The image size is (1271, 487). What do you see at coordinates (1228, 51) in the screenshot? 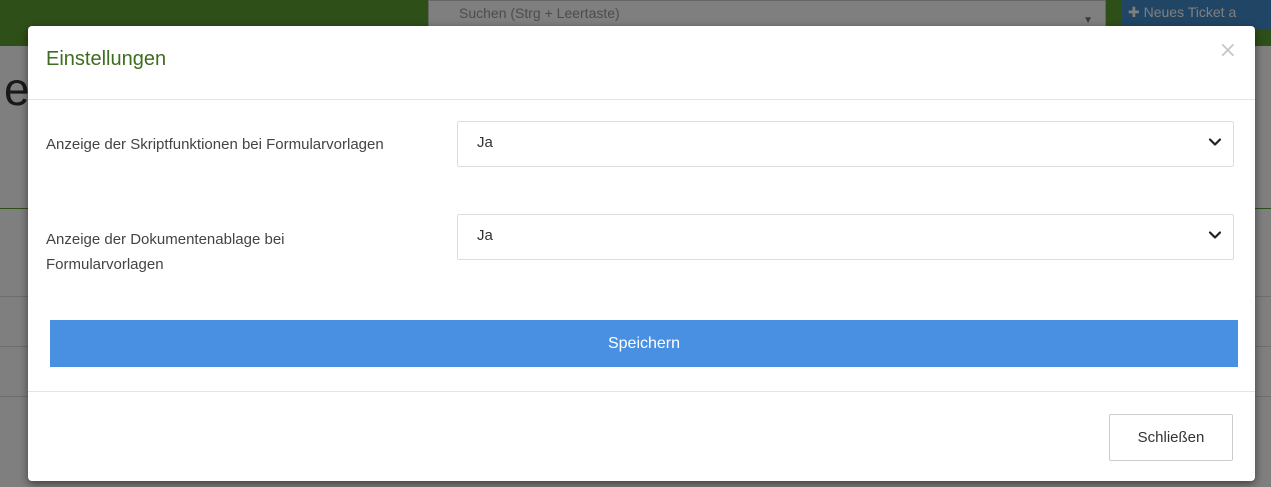
I see `close-icon: ×` at bounding box center [1228, 51].